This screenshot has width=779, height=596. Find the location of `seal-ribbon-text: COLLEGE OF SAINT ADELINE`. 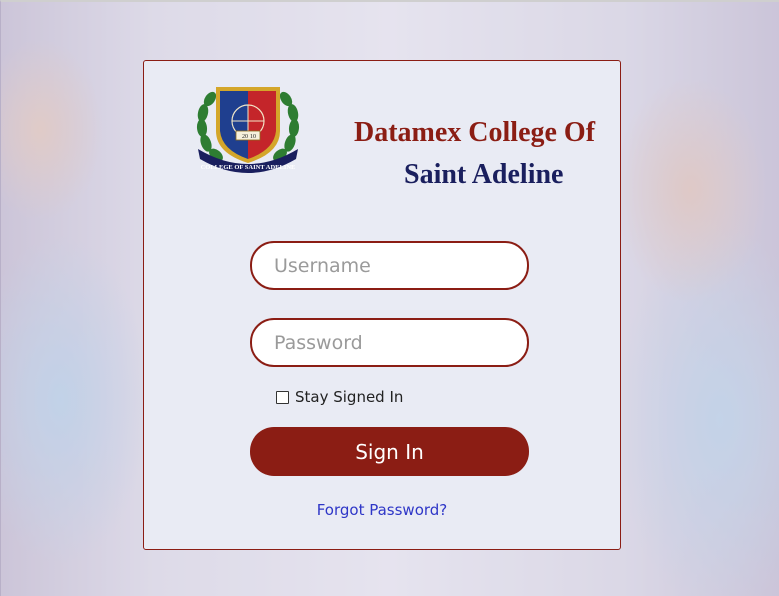

seal-ribbon-text: COLLEGE OF SAINT ADELINE is located at coordinates (248, 167).